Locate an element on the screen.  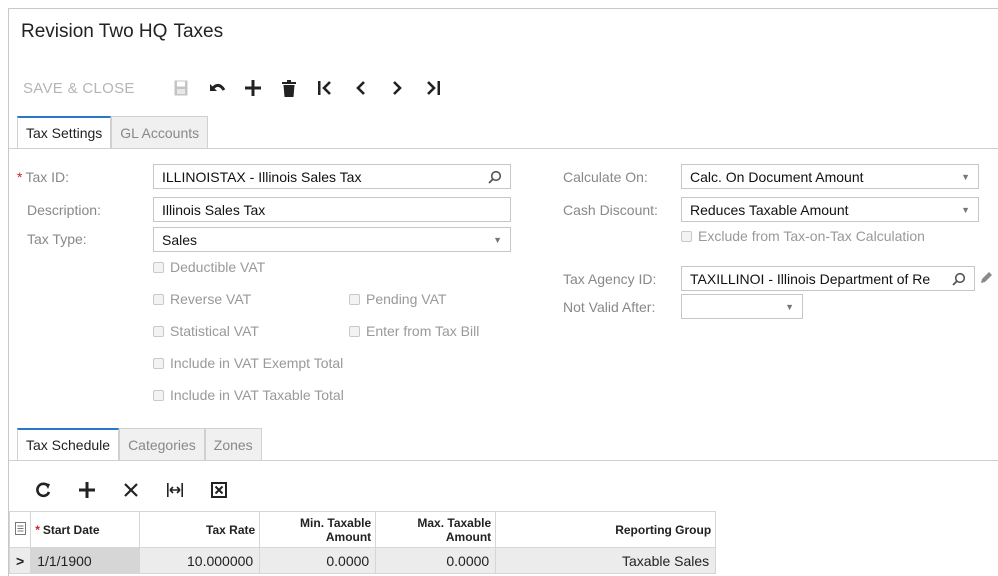
main-toolbar: SAVE & CLOSE is located at coordinates (237, 88).